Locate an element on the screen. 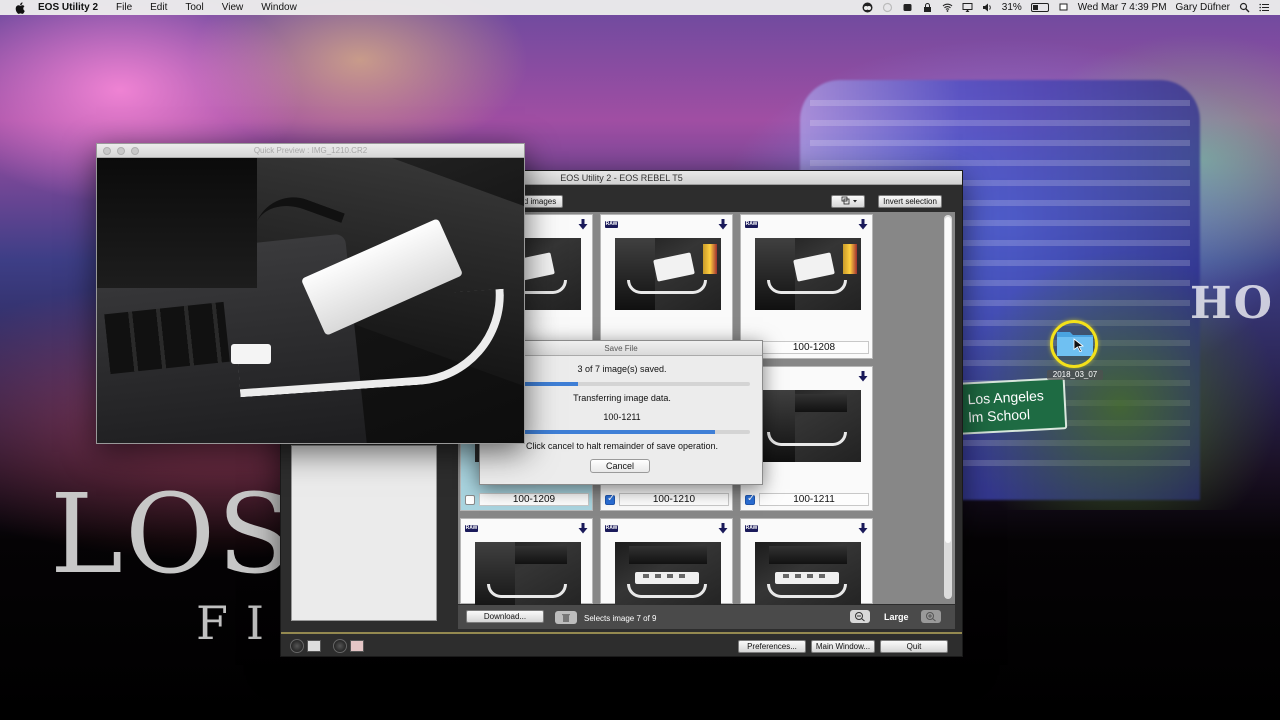  apple-menu-icon is located at coordinates (20, 7).